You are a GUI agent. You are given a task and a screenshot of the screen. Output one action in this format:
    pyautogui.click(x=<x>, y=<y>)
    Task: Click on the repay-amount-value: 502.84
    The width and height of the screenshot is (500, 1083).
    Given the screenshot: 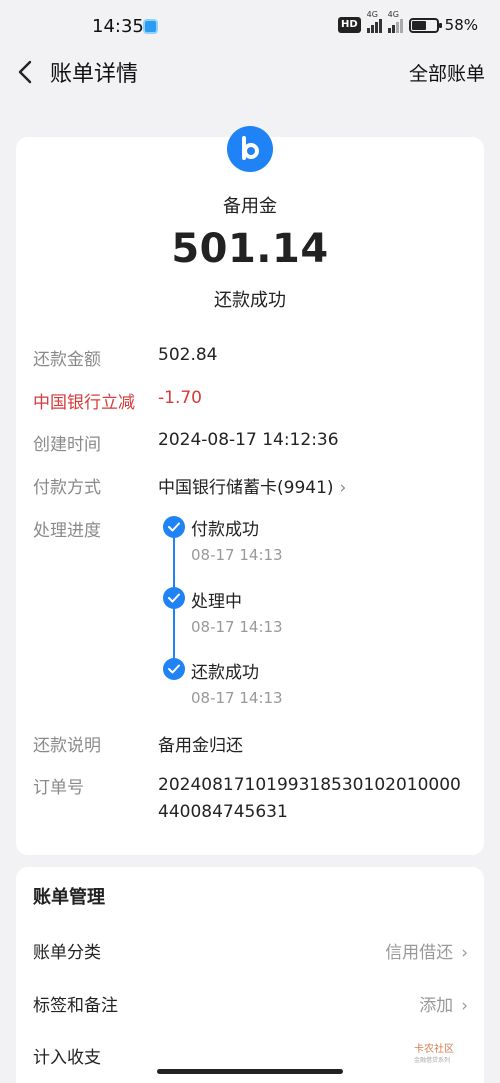 What is the action you would take?
    pyautogui.click(x=188, y=355)
    